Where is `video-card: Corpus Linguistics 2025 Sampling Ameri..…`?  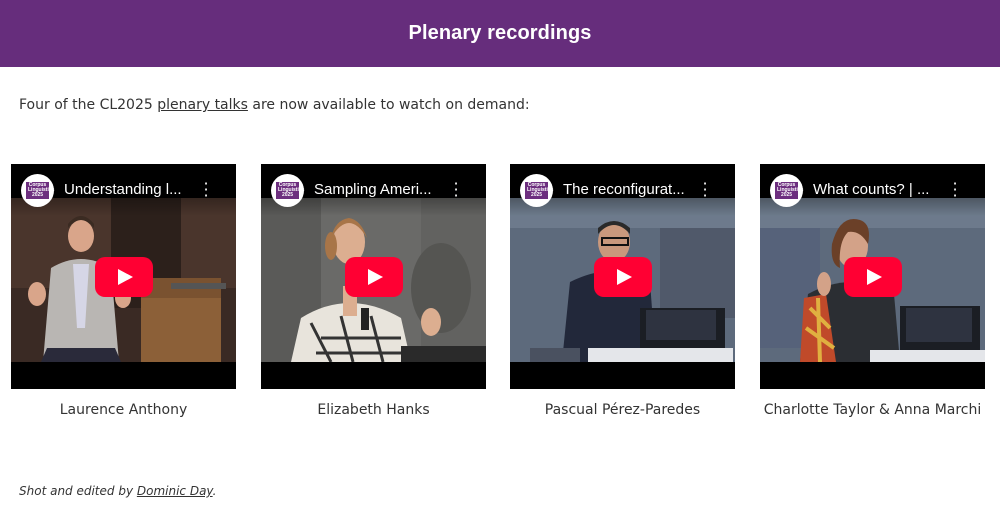
video-card: Corpus Linguistics 2025 Sampling Ameri..… is located at coordinates (373, 291).